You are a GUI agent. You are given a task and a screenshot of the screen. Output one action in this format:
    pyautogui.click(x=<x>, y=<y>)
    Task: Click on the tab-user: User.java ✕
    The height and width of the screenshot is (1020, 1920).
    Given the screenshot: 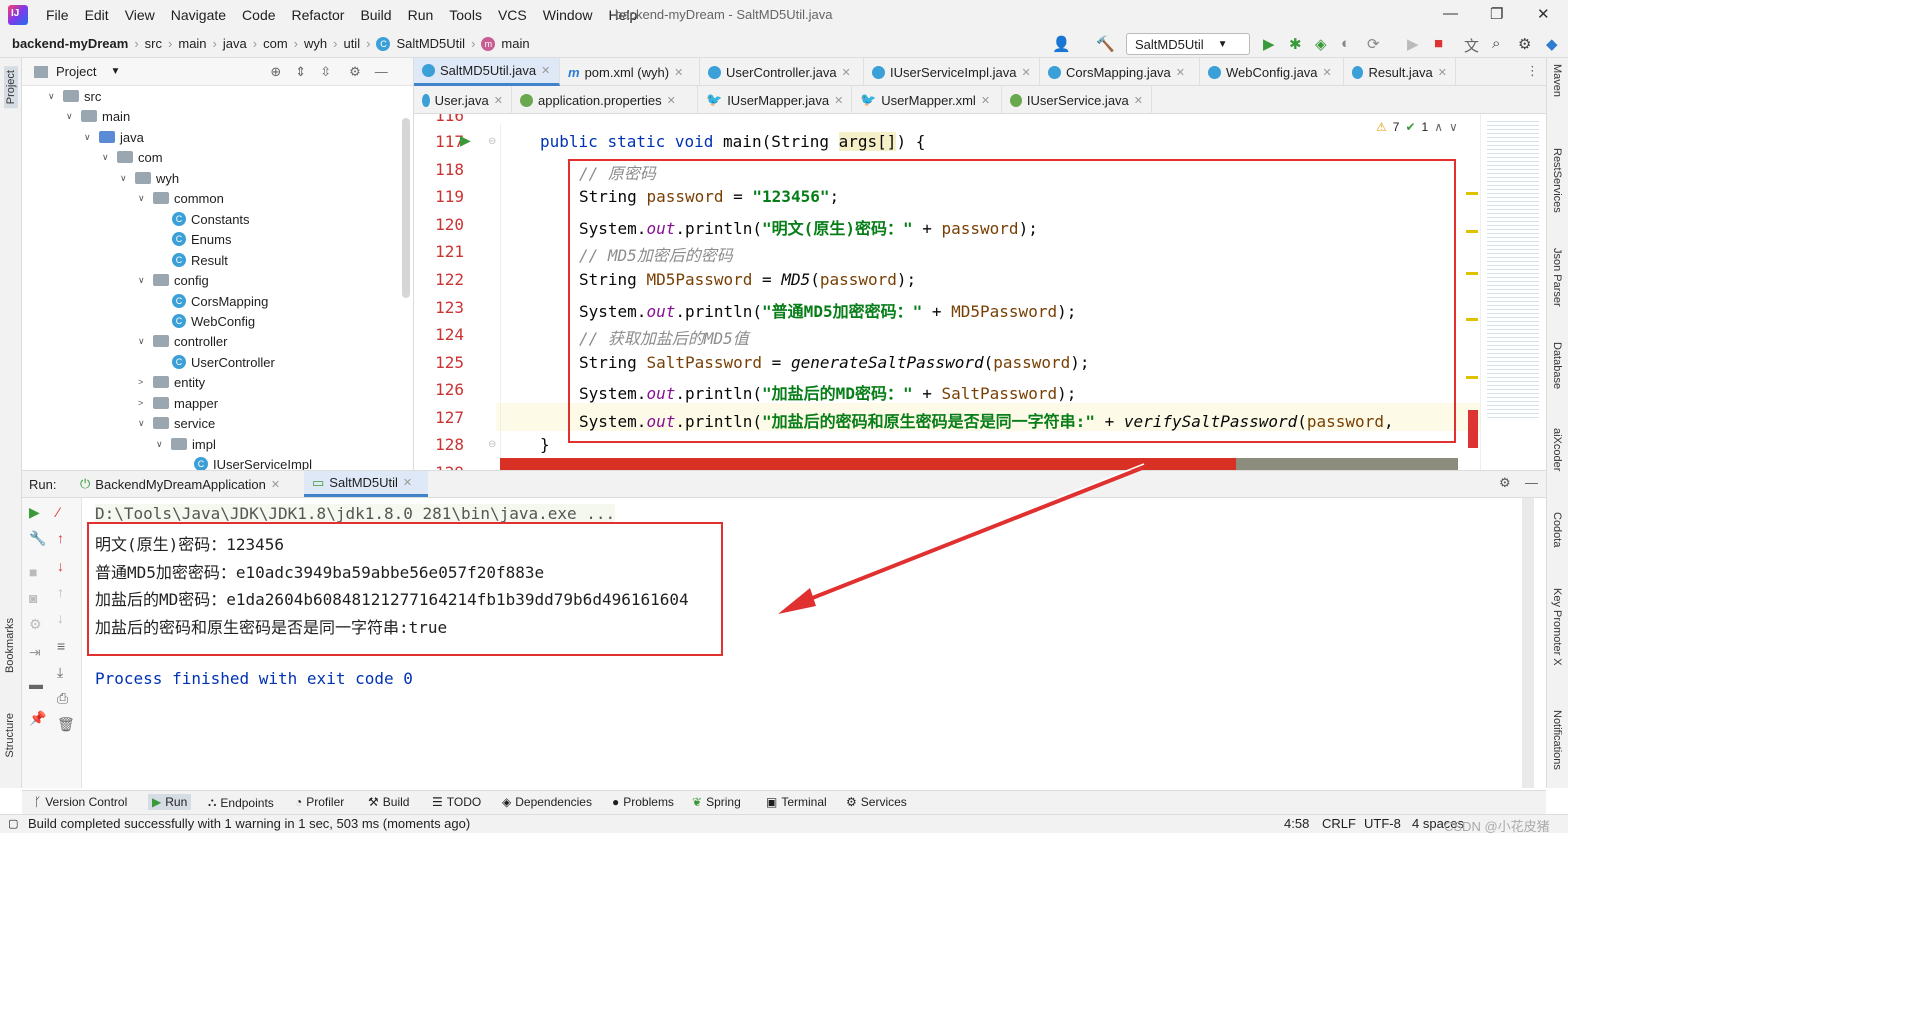 What is the action you would take?
    pyautogui.click(x=463, y=100)
    